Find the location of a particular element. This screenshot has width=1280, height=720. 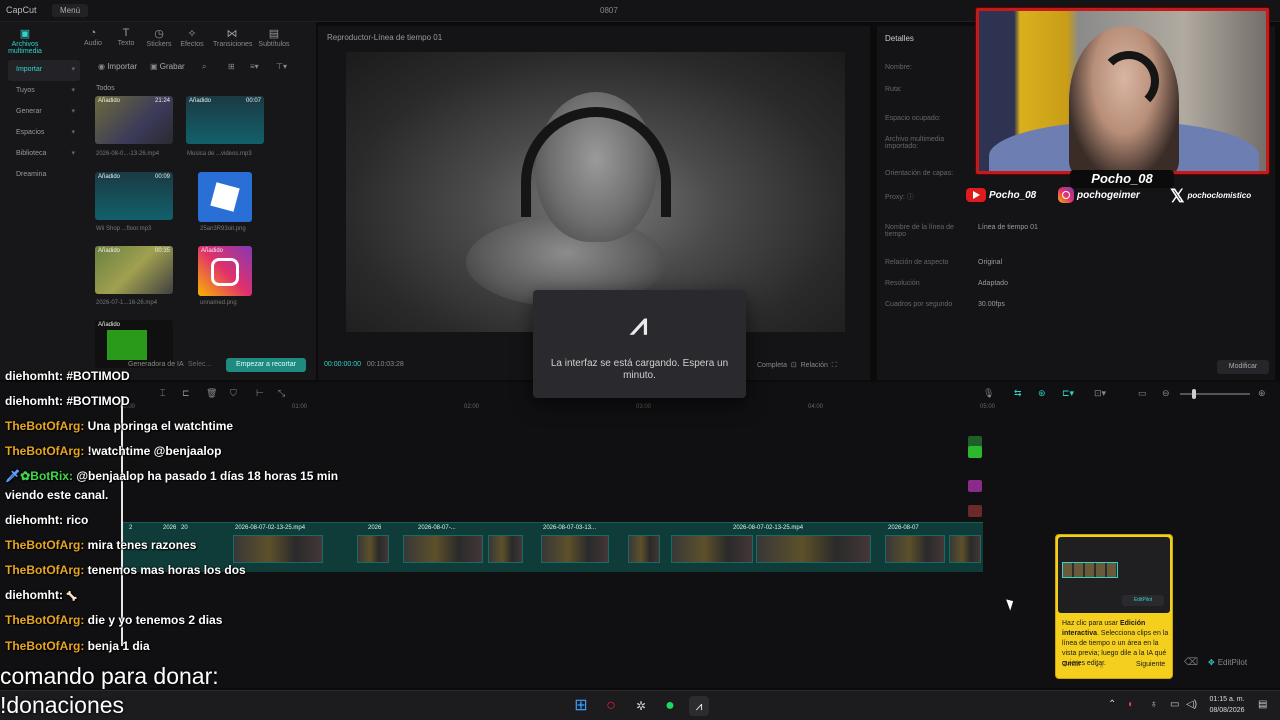

chat-text: mira tenes razones is located at coordinates (142, 545).